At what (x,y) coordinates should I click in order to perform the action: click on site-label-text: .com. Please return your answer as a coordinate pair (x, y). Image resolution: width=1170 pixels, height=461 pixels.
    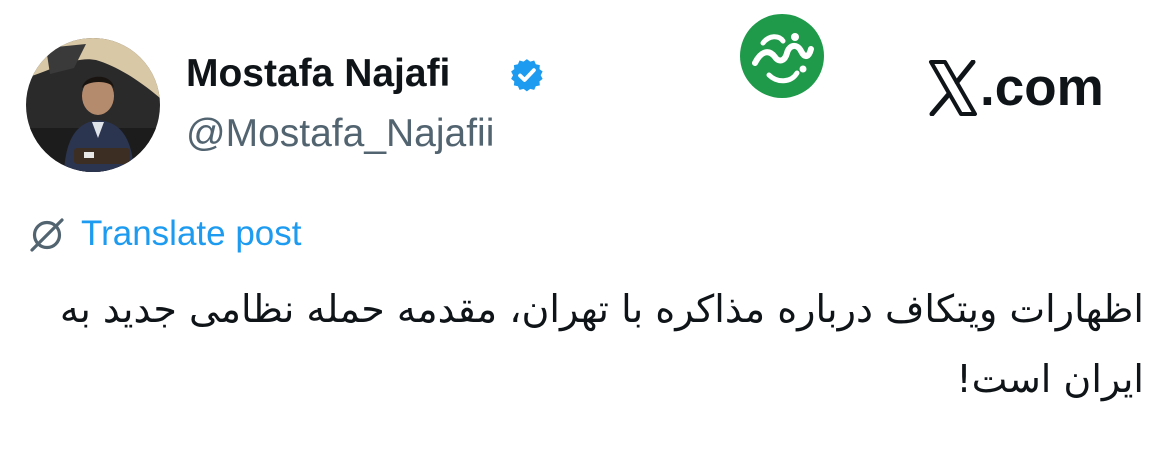
    Looking at the image, I should click on (1042, 87).